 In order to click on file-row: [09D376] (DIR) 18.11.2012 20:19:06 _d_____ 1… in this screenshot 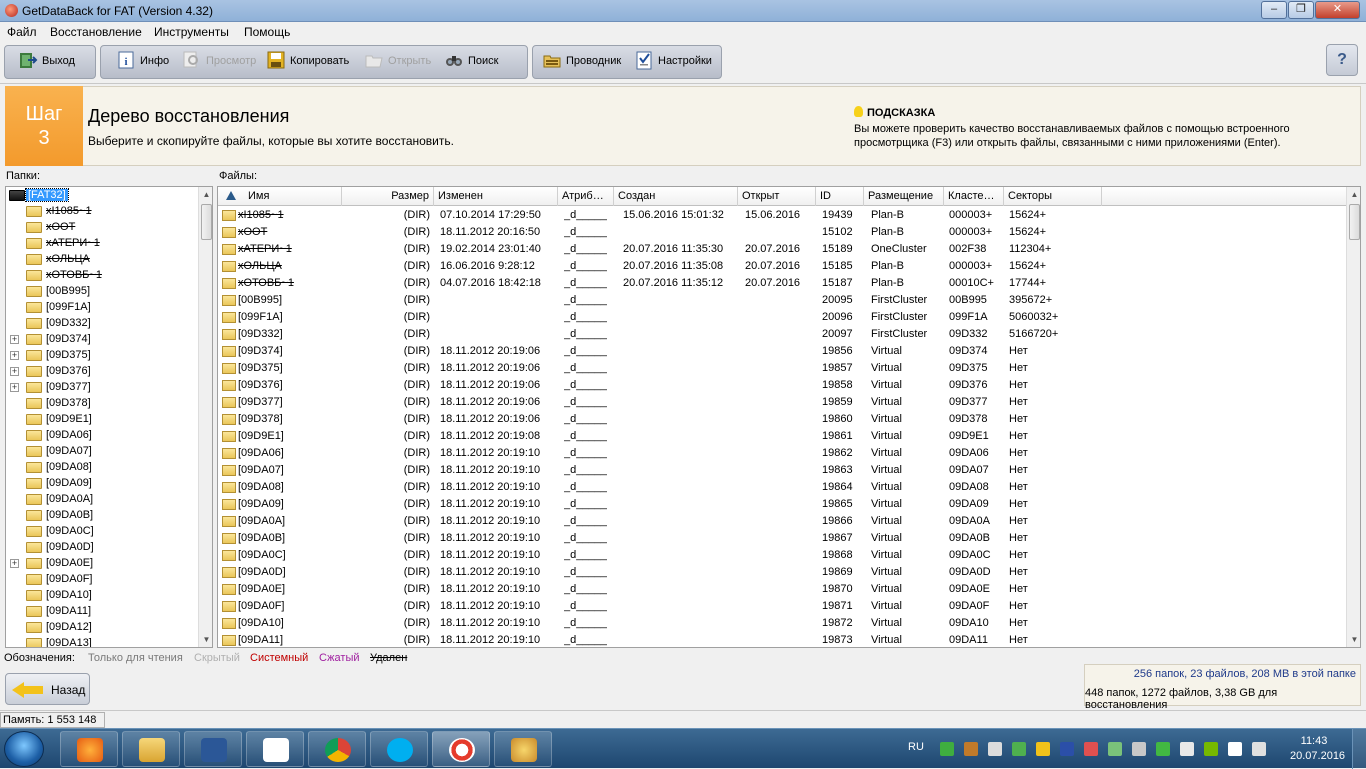, I will do `click(782, 385)`.